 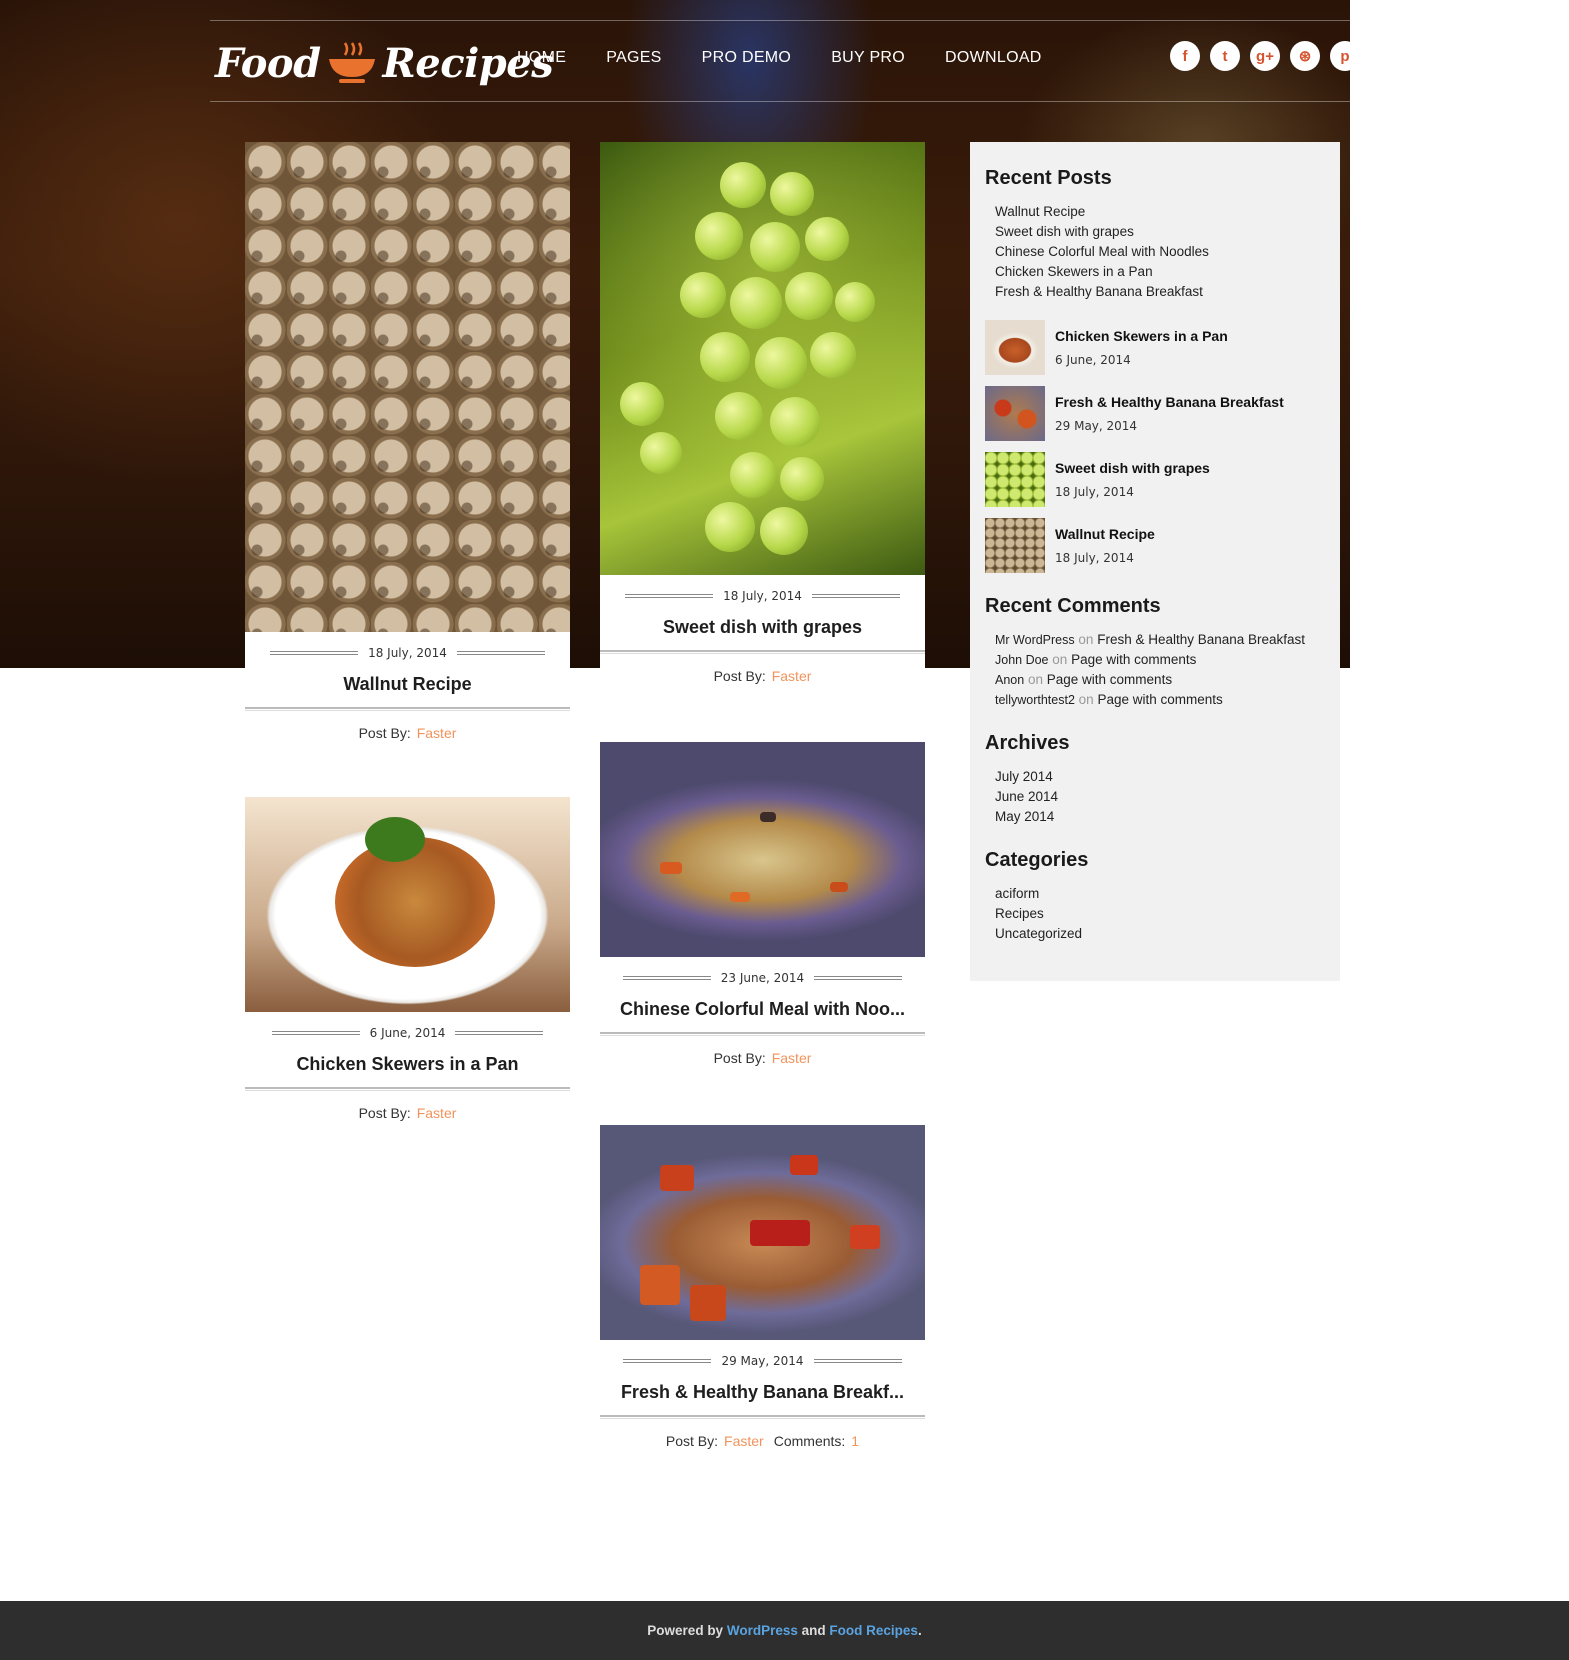 I want to click on recent-post-link: Sweet dish with grapes, so click(x=1160, y=232).